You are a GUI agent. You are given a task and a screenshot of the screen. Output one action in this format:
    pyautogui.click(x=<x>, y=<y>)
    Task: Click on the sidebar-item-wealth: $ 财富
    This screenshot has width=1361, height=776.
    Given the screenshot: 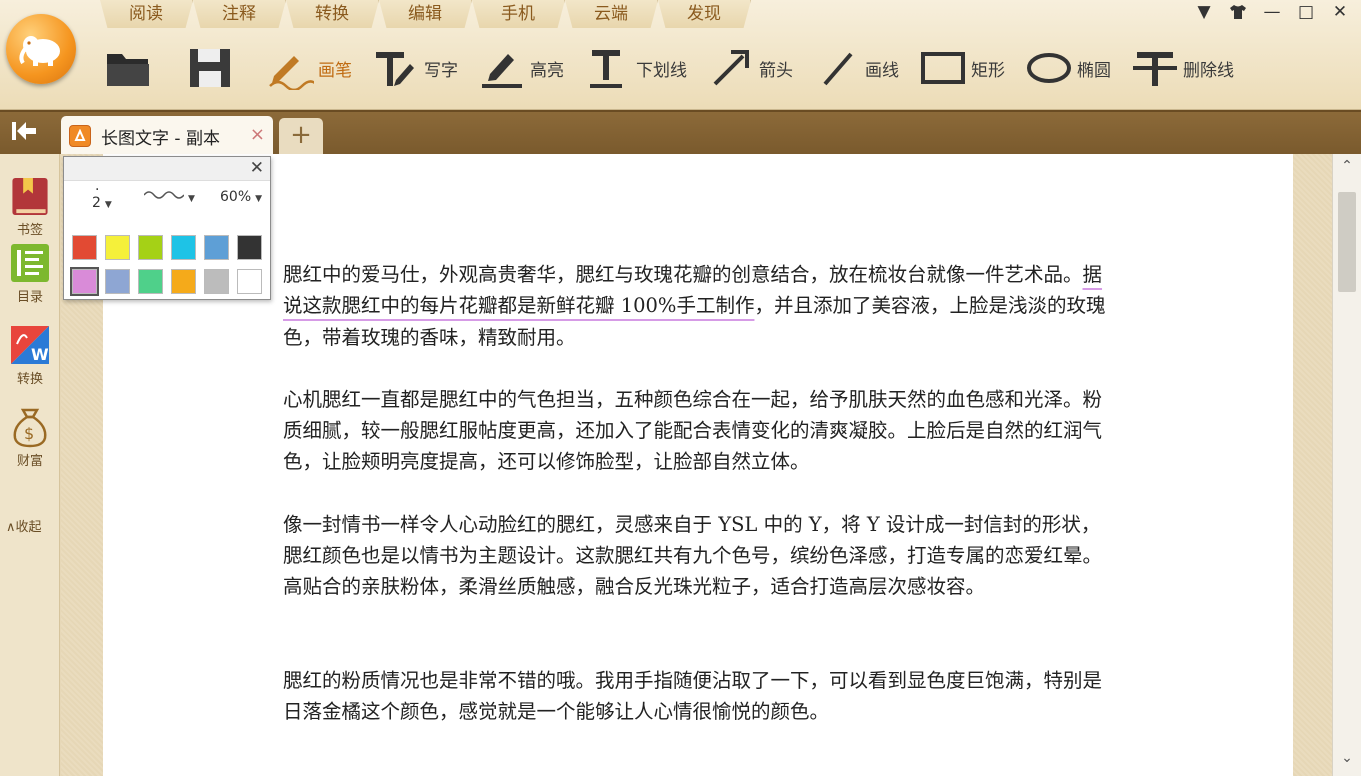 What is the action you would take?
    pyautogui.click(x=30, y=448)
    